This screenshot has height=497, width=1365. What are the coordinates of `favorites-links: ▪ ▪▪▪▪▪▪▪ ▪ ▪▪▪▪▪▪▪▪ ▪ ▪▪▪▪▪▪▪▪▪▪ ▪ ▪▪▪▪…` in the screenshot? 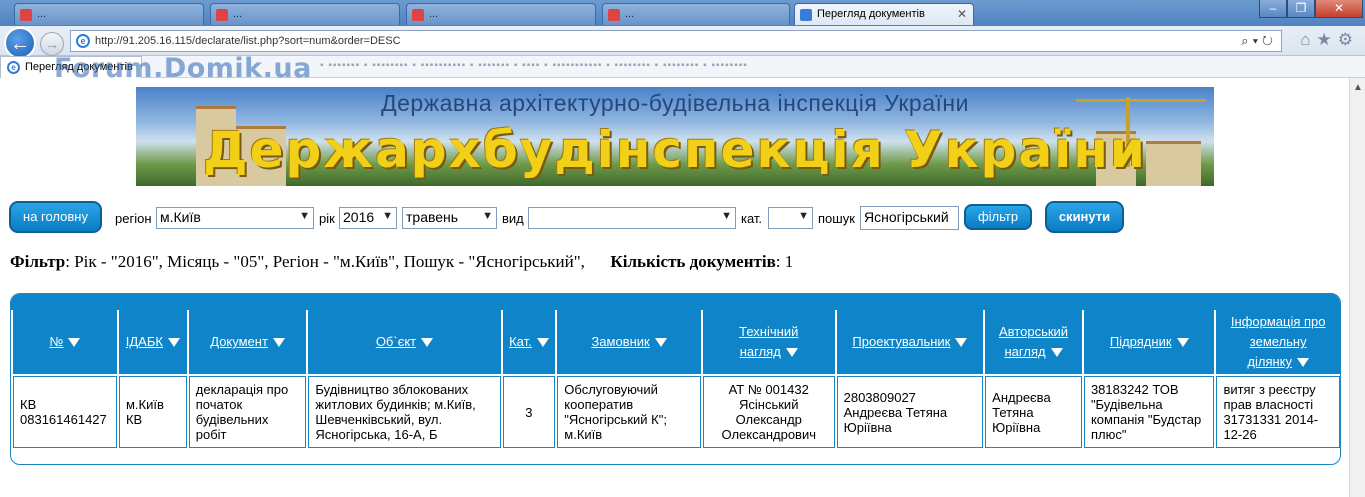 It's located at (534, 65).